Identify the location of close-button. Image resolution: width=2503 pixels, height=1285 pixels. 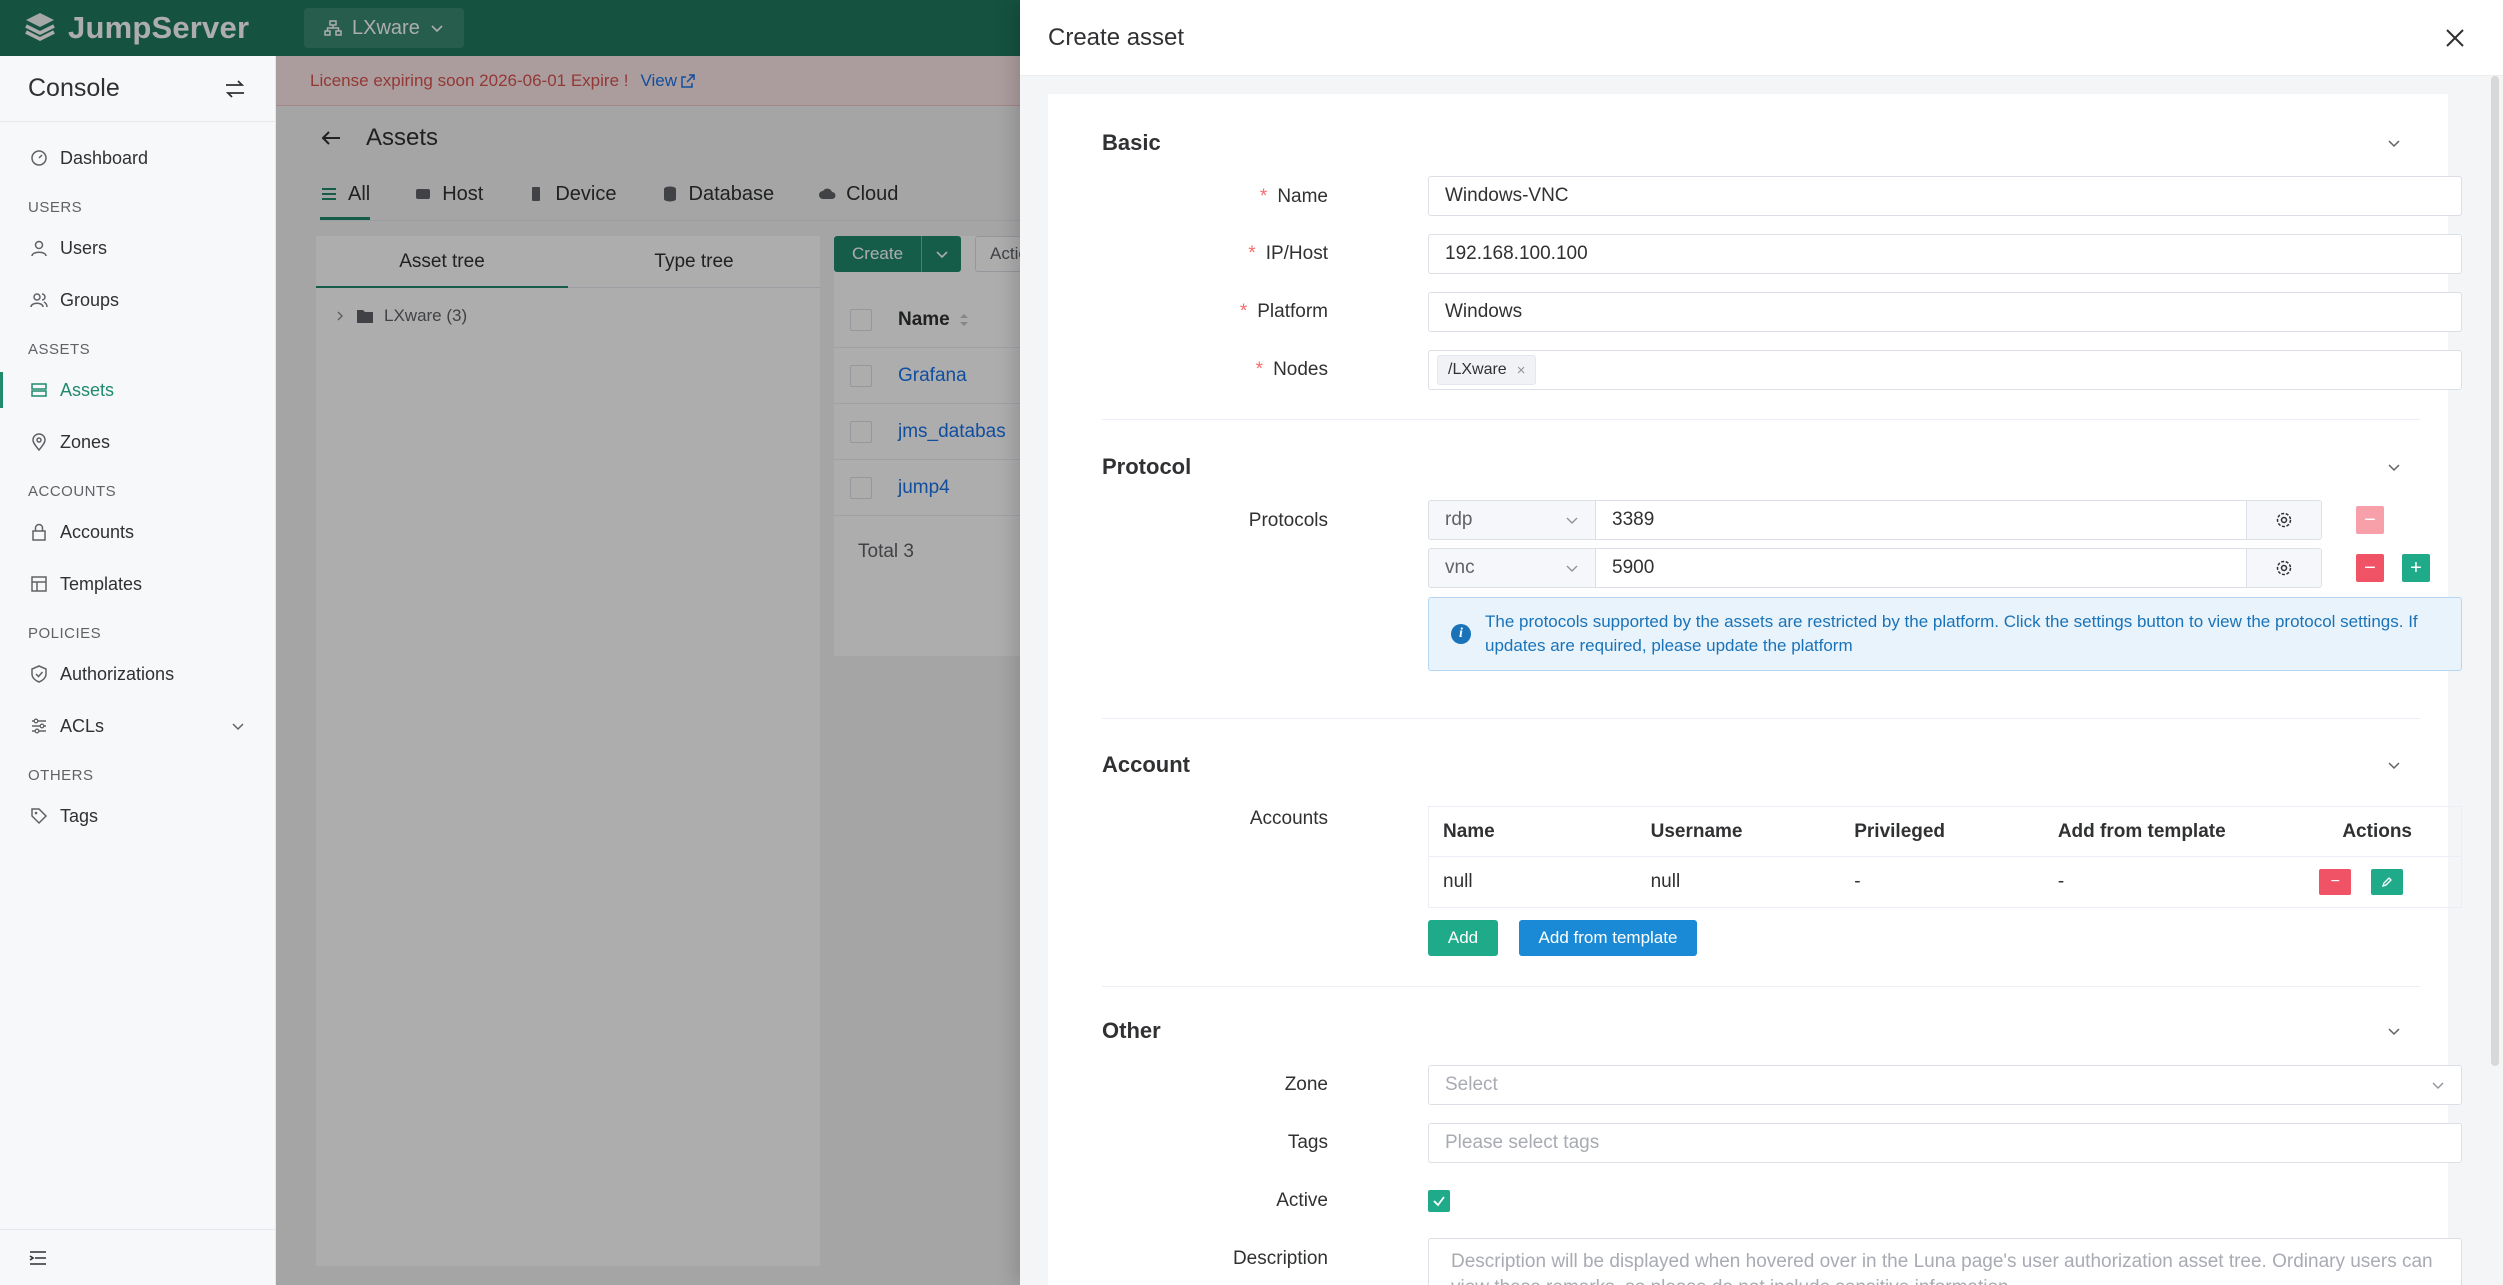
(2455, 38).